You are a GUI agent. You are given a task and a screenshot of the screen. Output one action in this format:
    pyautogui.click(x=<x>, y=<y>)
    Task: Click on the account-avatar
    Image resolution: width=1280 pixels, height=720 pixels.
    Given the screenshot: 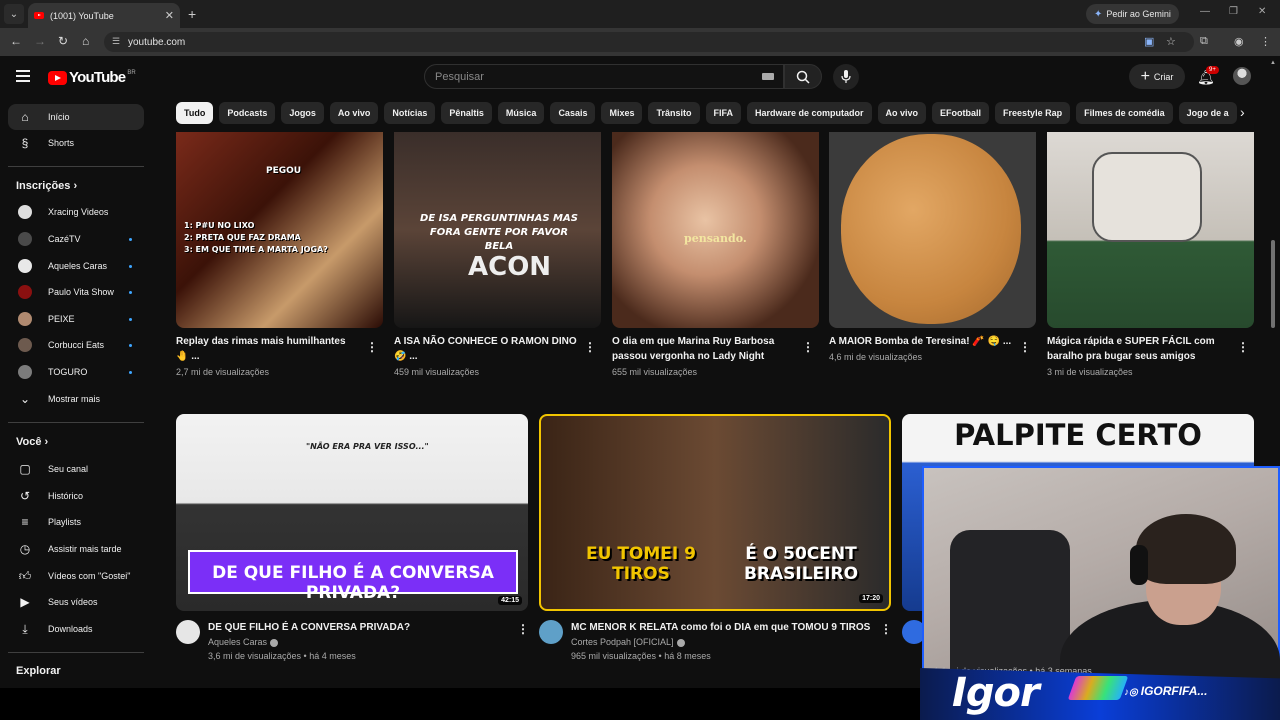 What is the action you would take?
    pyautogui.click(x=1242, y=76)
    